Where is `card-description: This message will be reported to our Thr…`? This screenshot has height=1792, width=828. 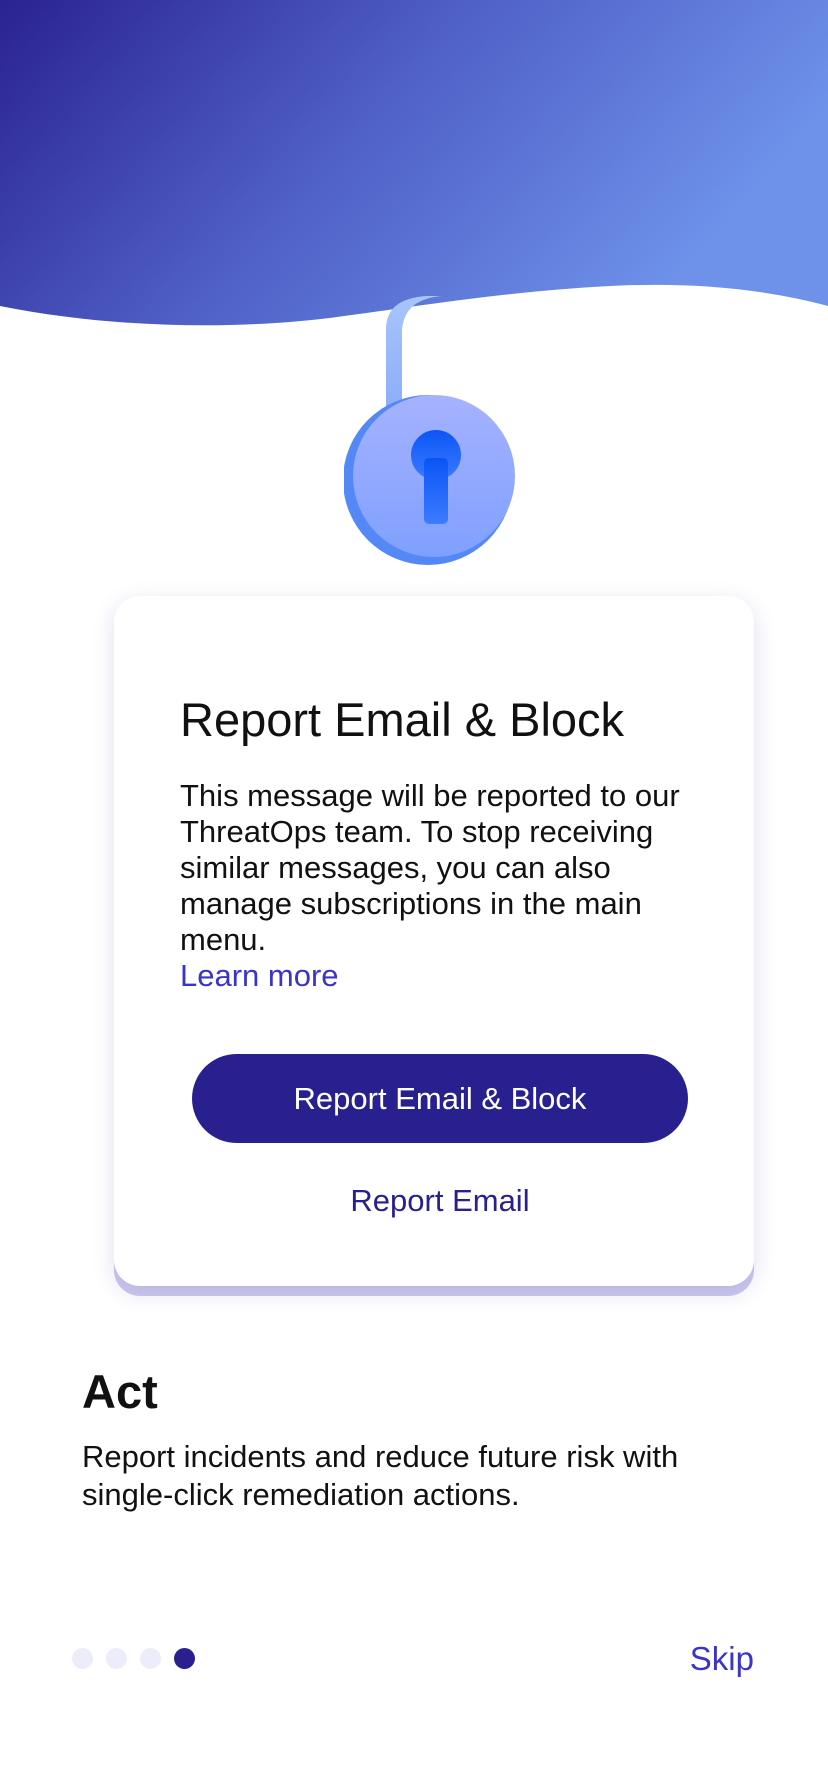
card-description: This message will be reported to our Thr… is located at coordinates (430, 867).